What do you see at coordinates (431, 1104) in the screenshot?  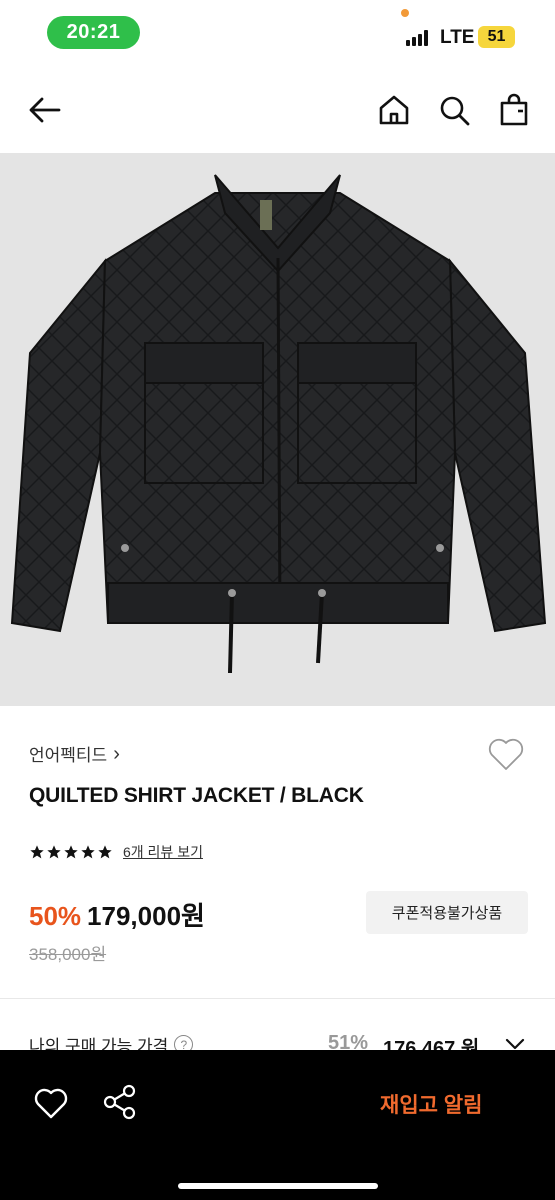 I see `restock-alert-button: 재입고 알림` at bounding box center [431, 1104].